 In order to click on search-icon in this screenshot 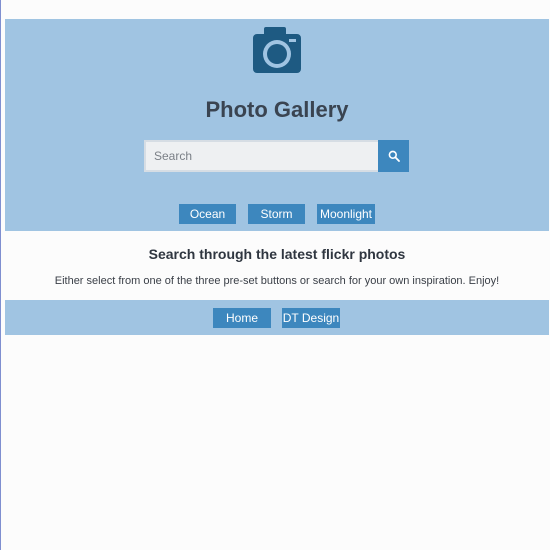, I will do `click(394, 156)`.